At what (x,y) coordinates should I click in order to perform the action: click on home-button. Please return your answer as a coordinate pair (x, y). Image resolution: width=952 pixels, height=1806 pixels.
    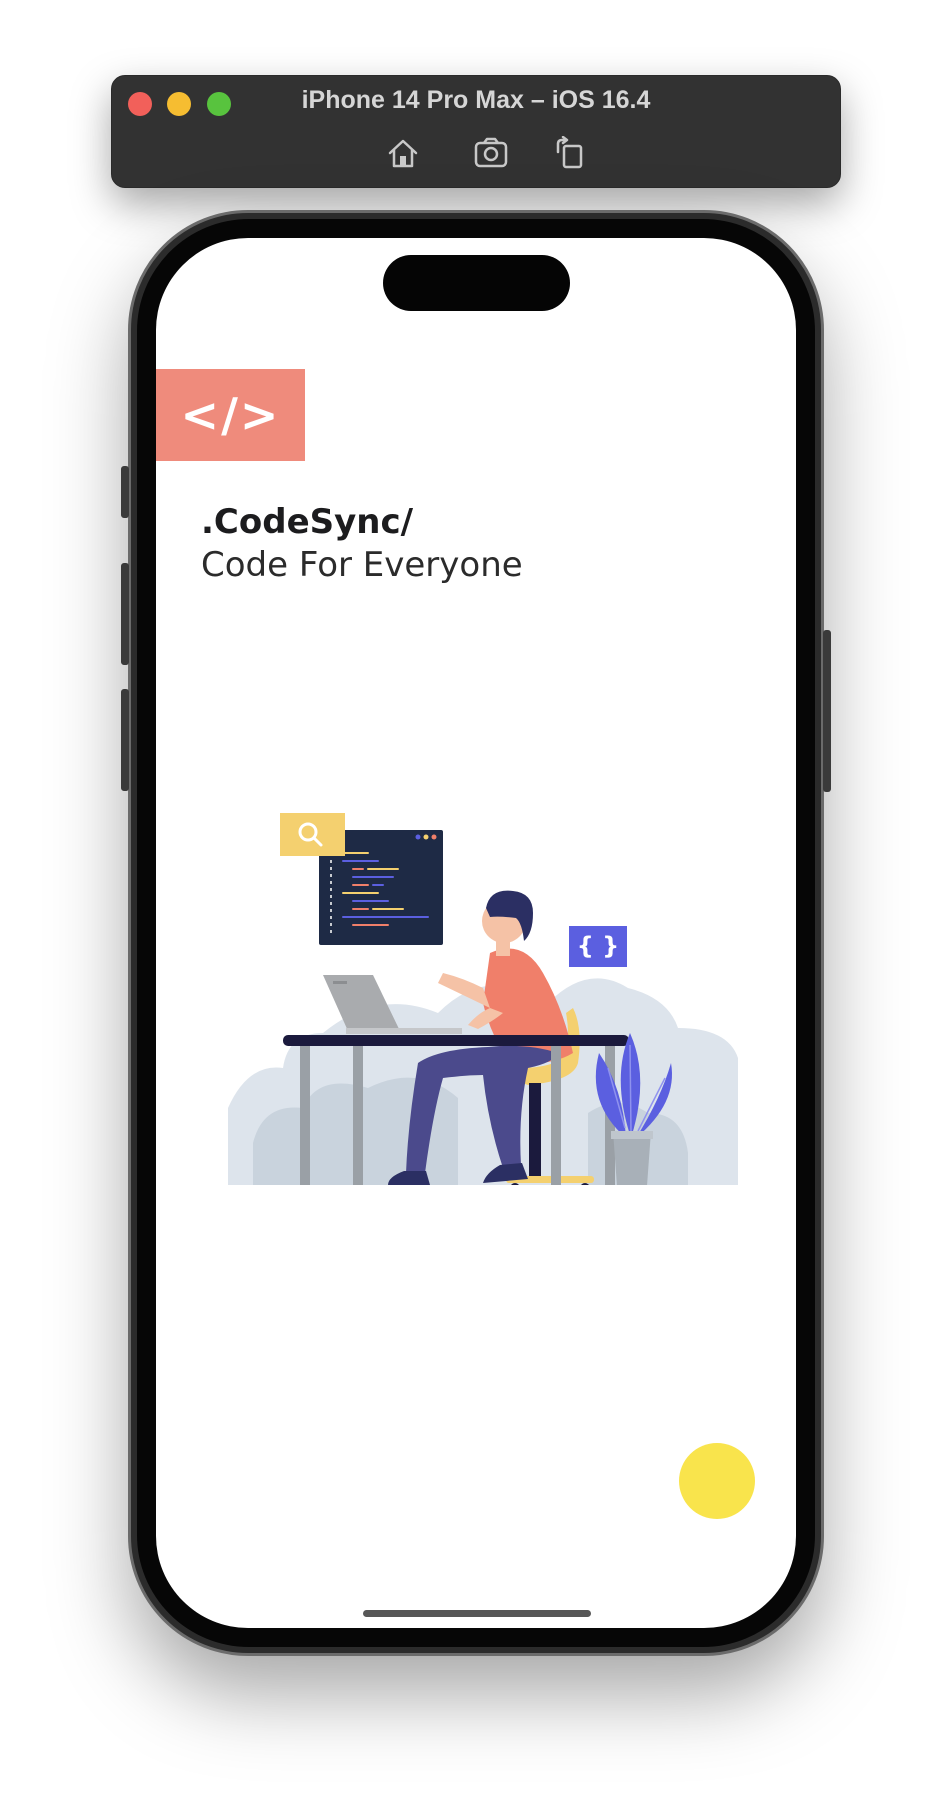
    Looking at the image, I should click on (403, 153).